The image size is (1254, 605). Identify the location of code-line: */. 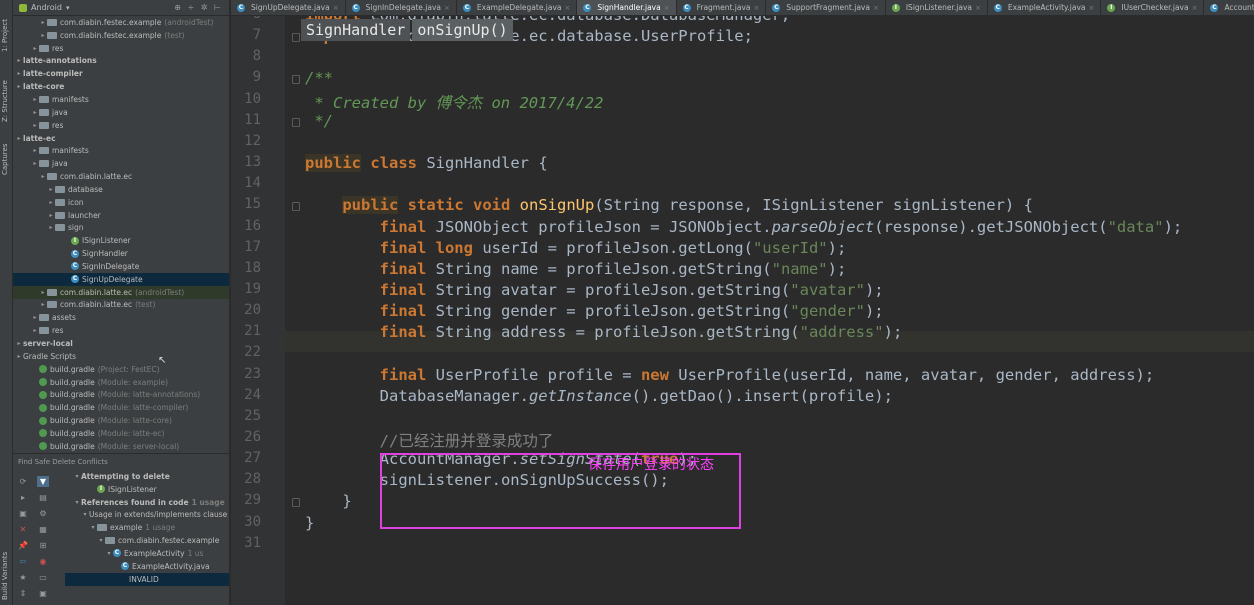
(319, 121).